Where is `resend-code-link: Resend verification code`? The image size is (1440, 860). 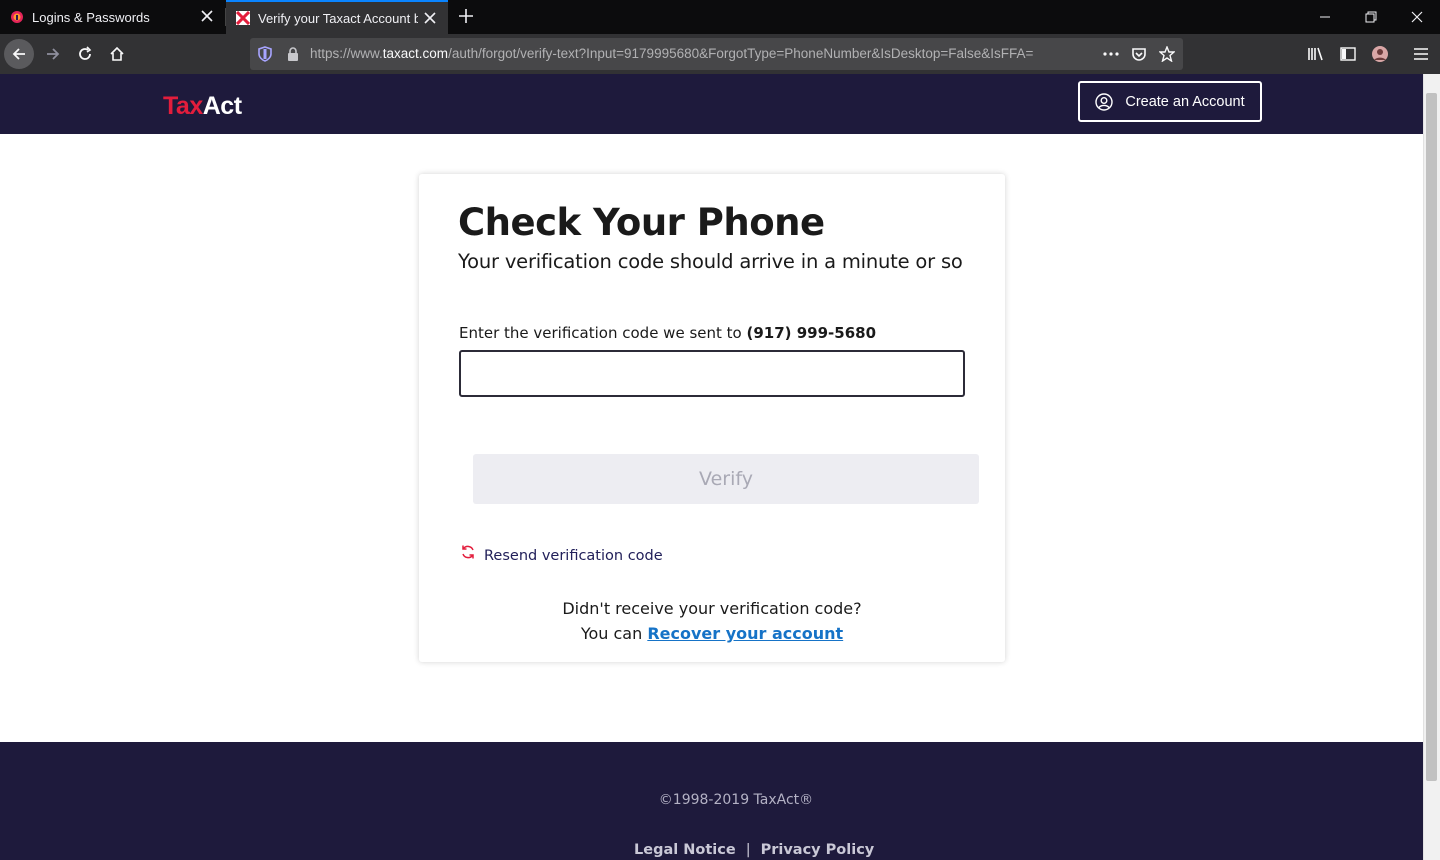 resend-code-link: Resend verification code is located at coordinates (561, 554).